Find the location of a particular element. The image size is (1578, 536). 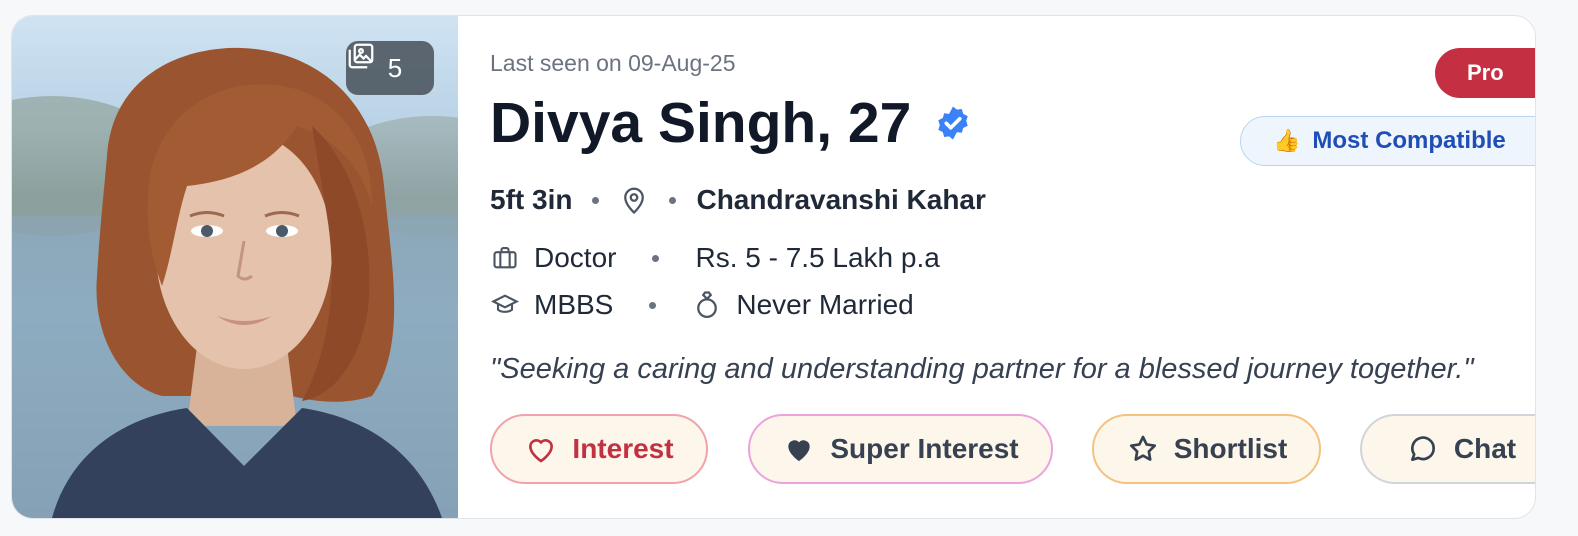

profile-name: Divya Singh, 27 is located at coordinates (700, 123).